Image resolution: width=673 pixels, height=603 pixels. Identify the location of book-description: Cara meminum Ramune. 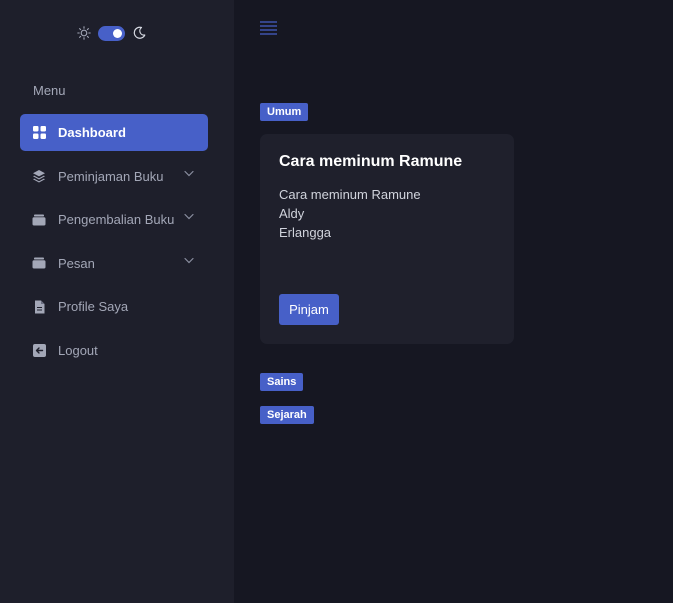
(350, 194).